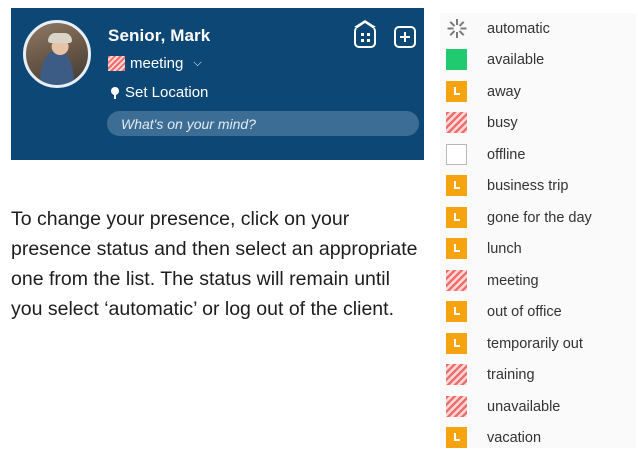  I want to click on status-item-label: out of office, so click(524, 312).